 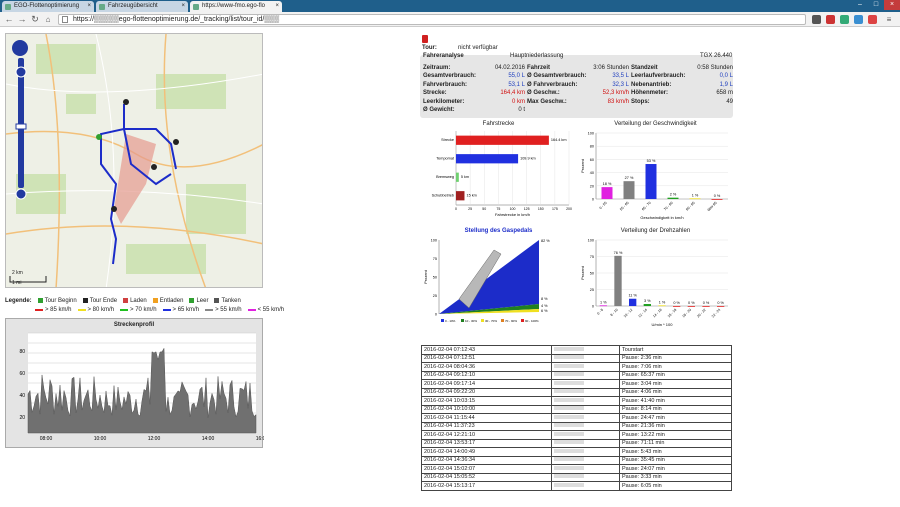 I want to click on back-icon: ←, so click(x=9, y=19).